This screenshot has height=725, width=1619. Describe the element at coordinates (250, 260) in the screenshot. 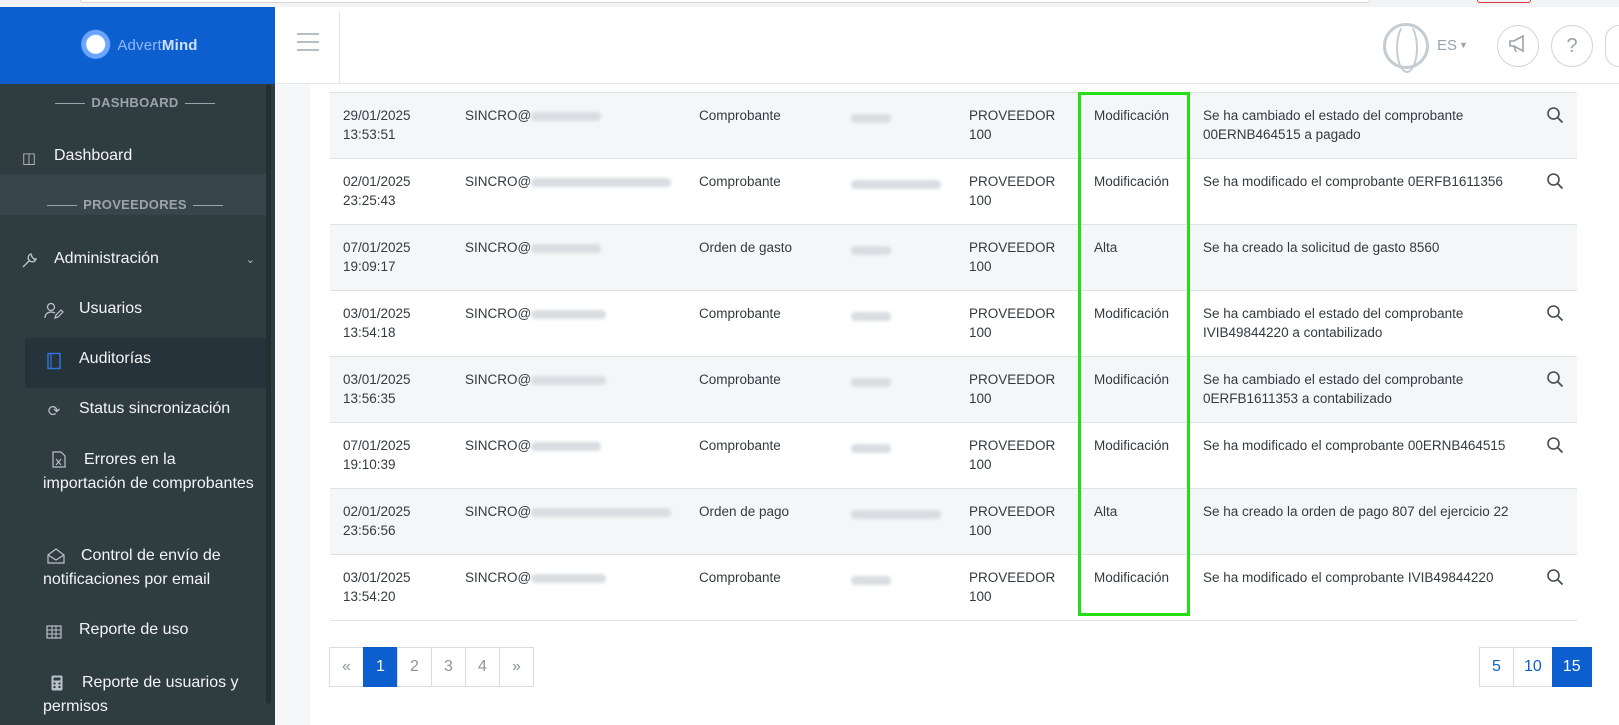

I see `chevron-down-icon: ⌄` at that location.